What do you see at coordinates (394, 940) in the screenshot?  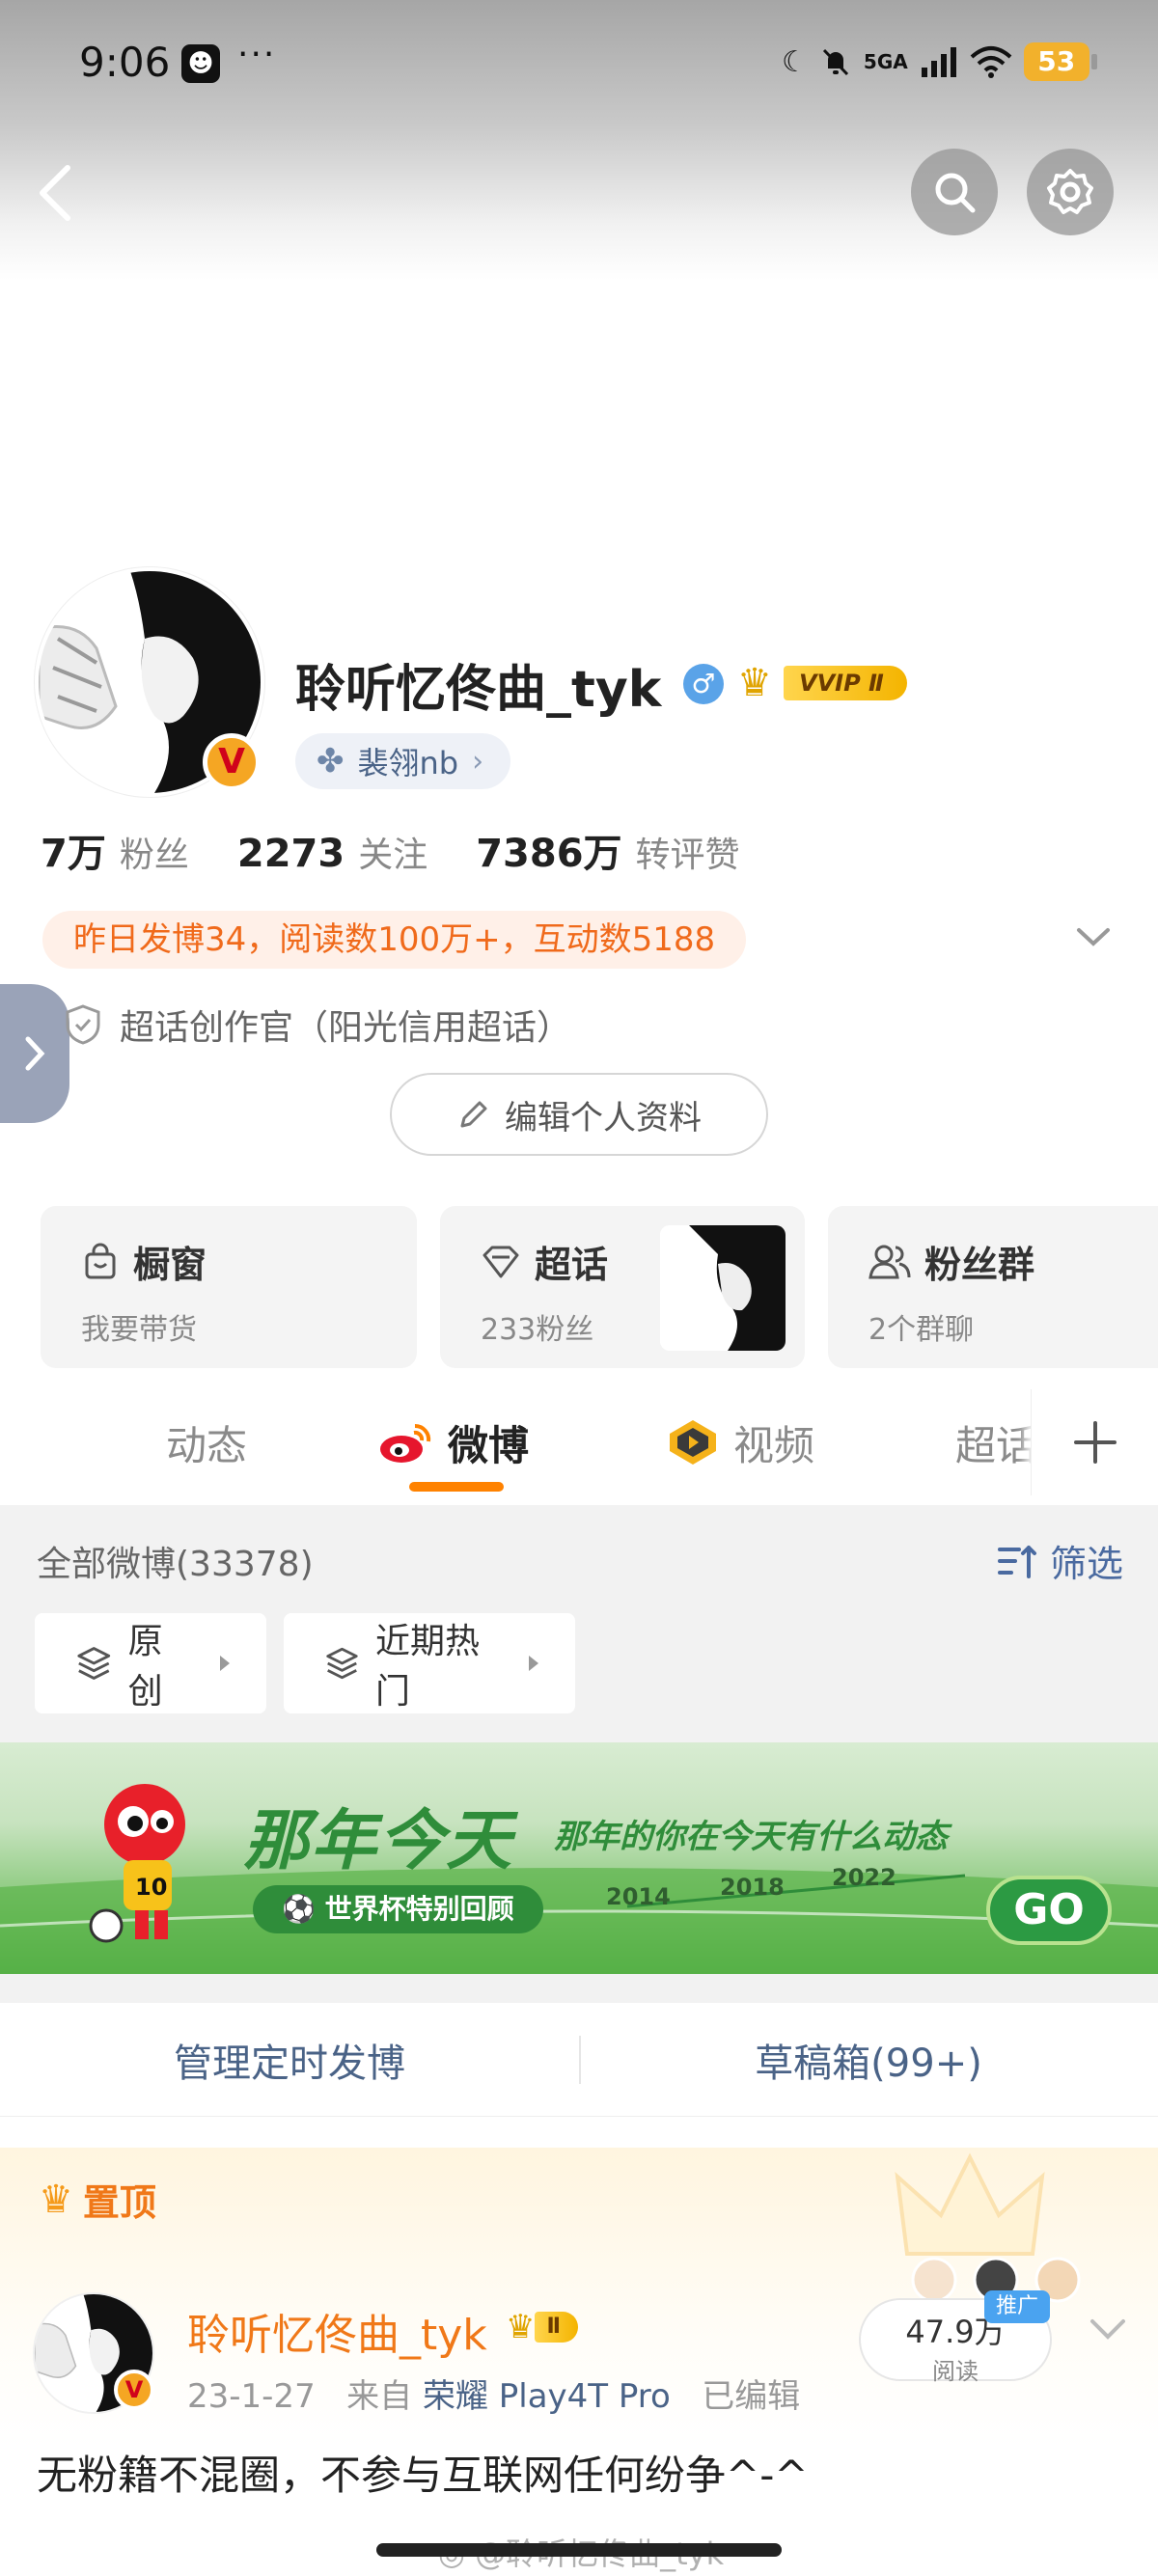 I see `daily-summary-badge: 昨日发博34，阅读数100万+，互动数5188` at bounding box center [394, 940].